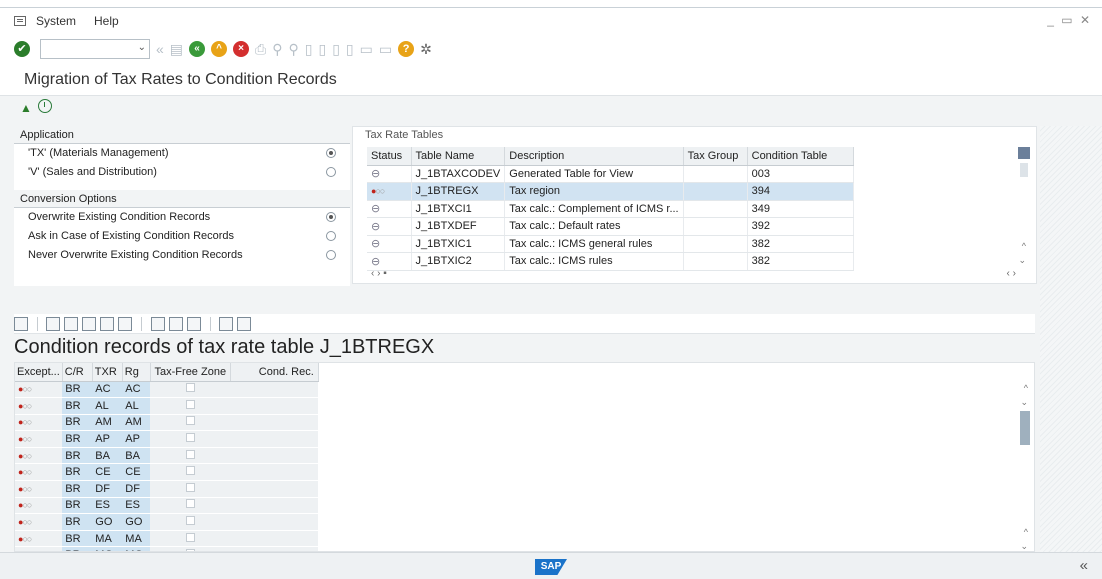  I want to click on table-row: ●○○ BR AL AL, so click(167, 406).